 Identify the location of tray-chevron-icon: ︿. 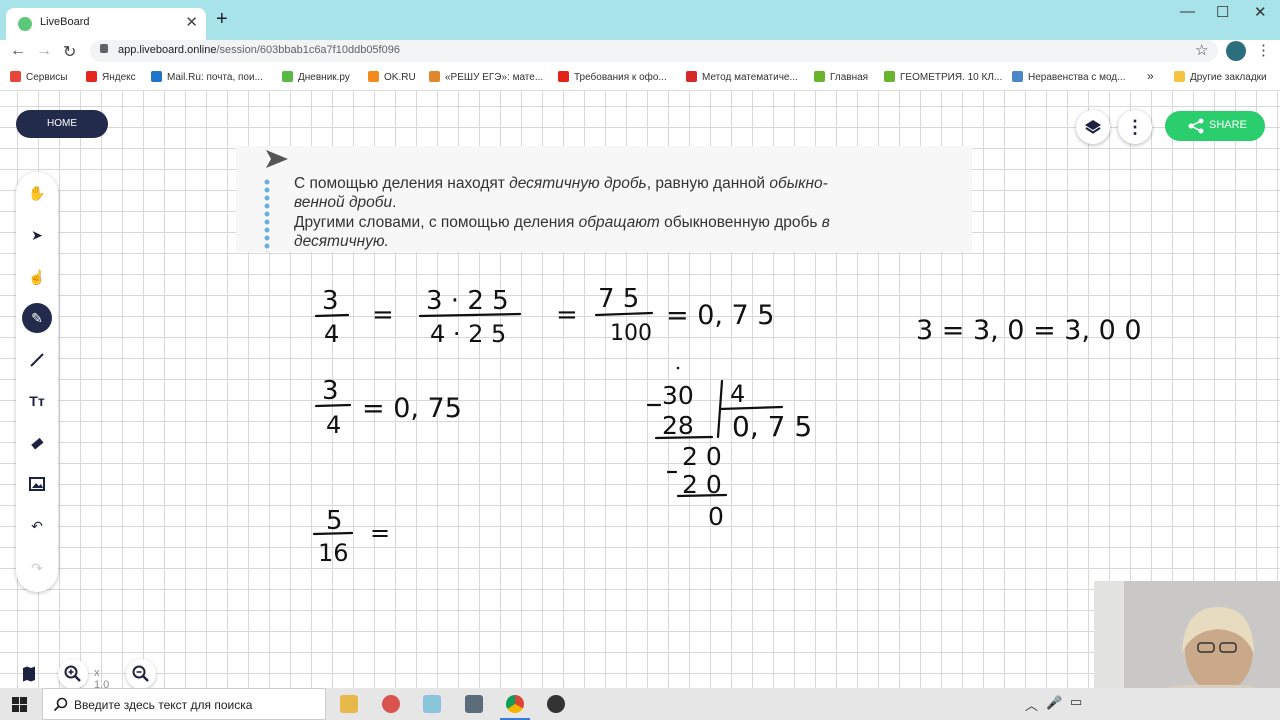
(1031, 704).